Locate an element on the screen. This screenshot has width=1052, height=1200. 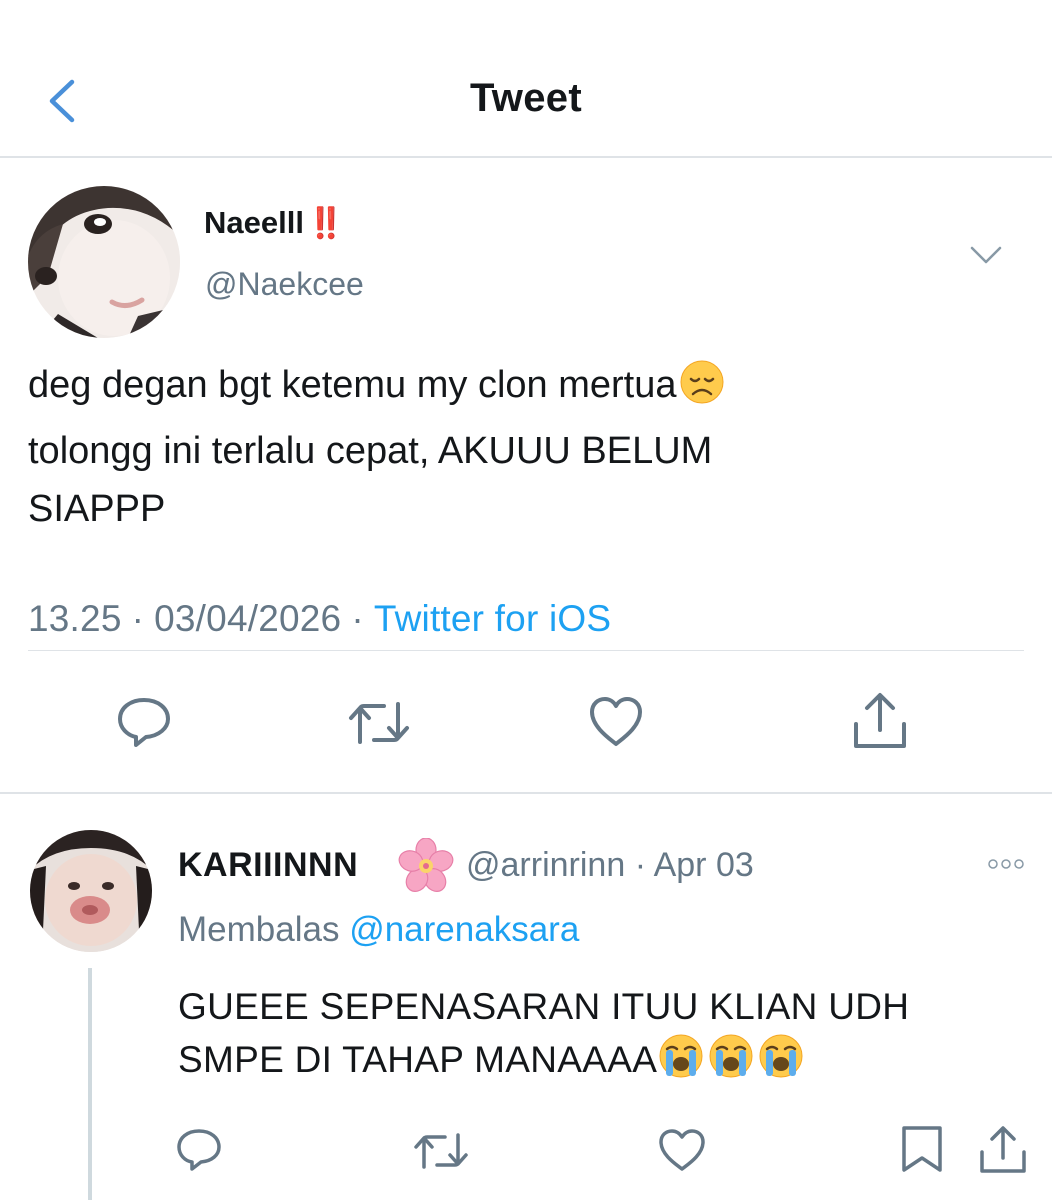
reply-reply-button is located at coordinates (199, 1152).